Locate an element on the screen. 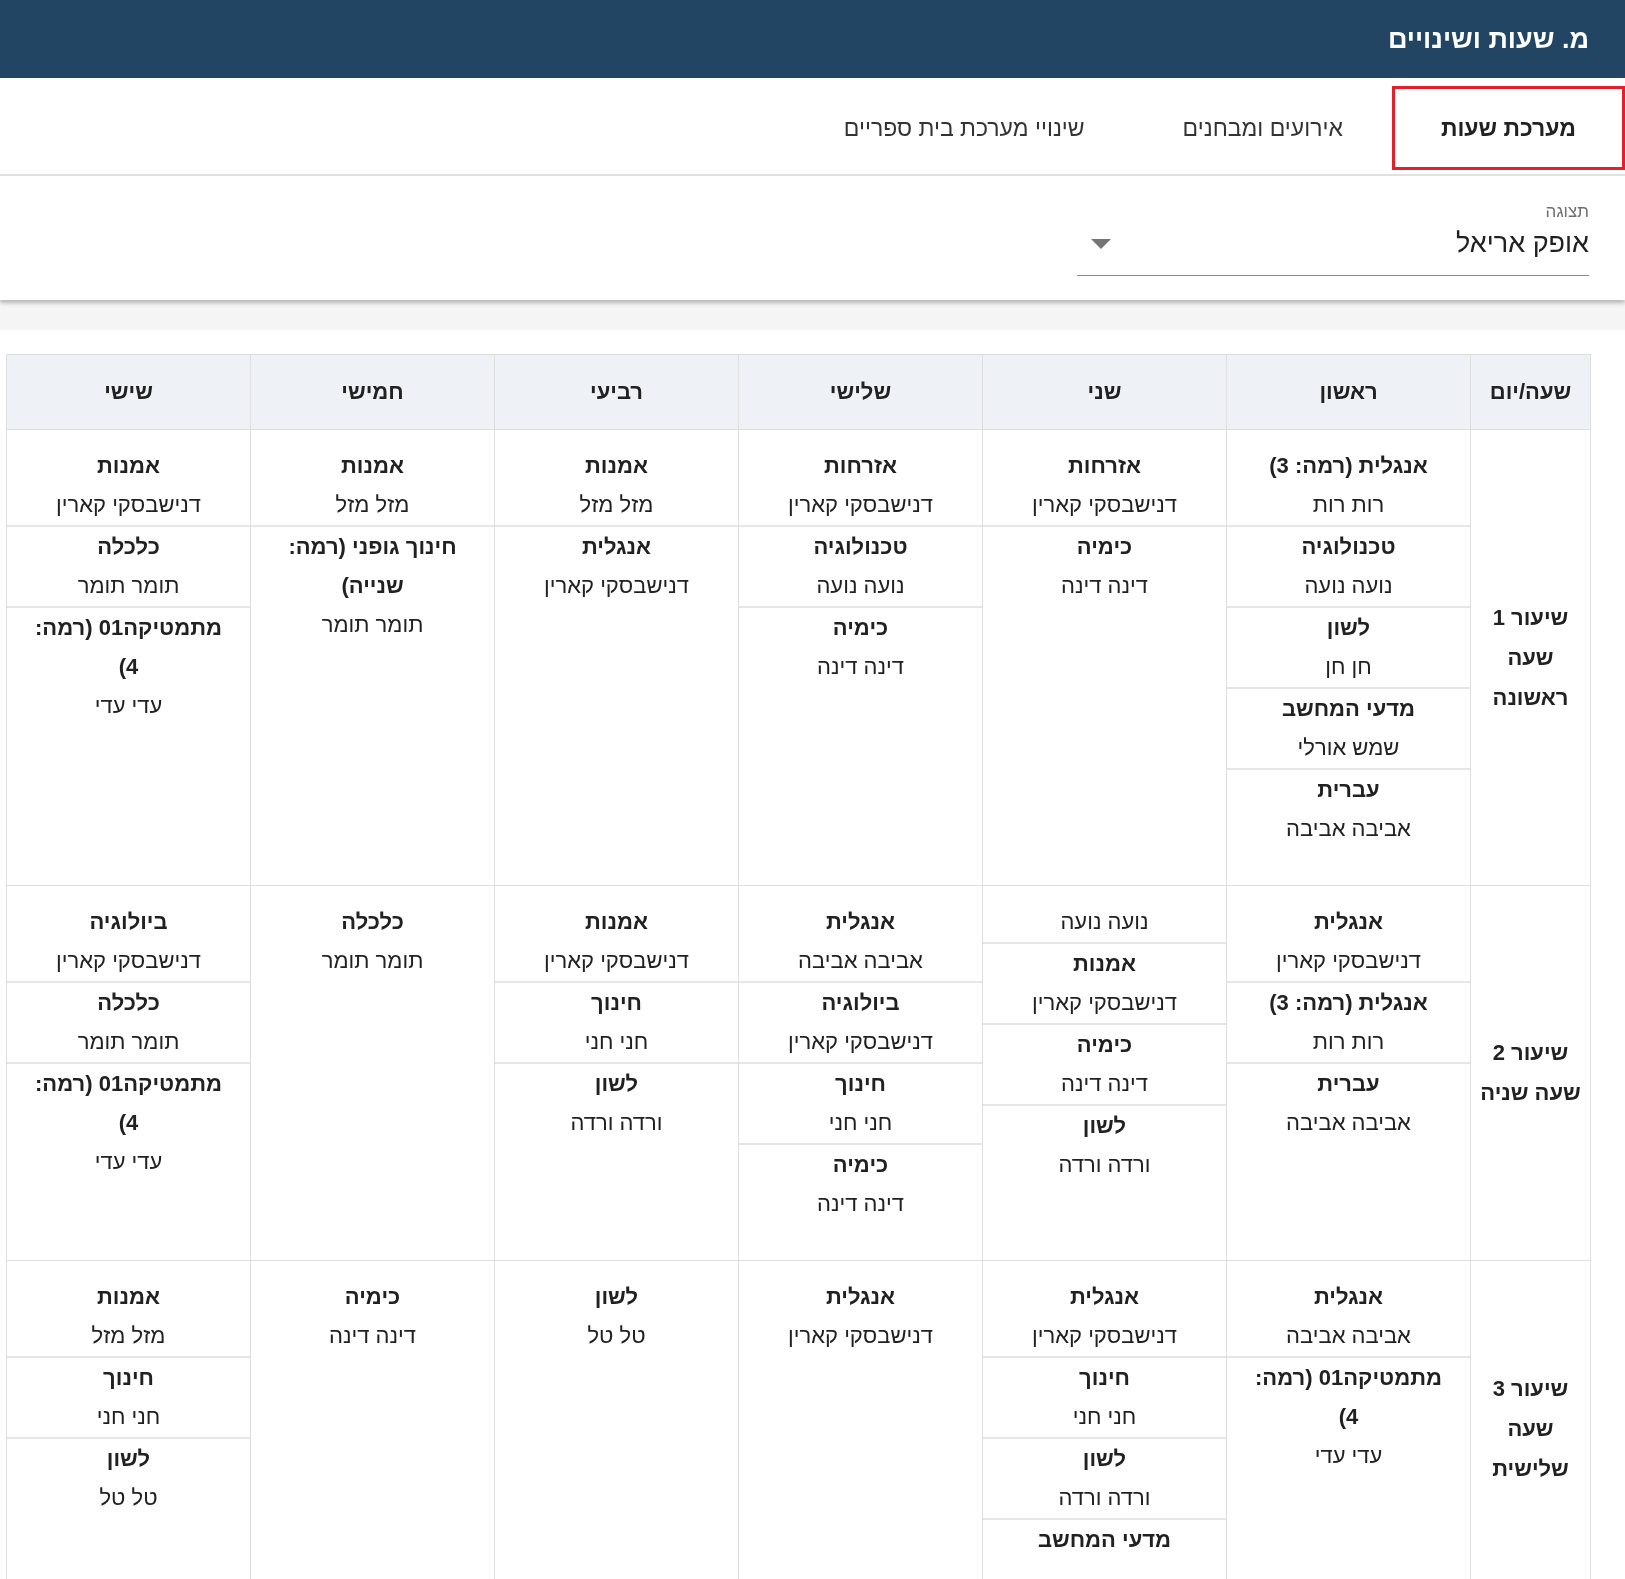  page-title: מ. שעות ושינויים is located at coordinates (1488, 39).